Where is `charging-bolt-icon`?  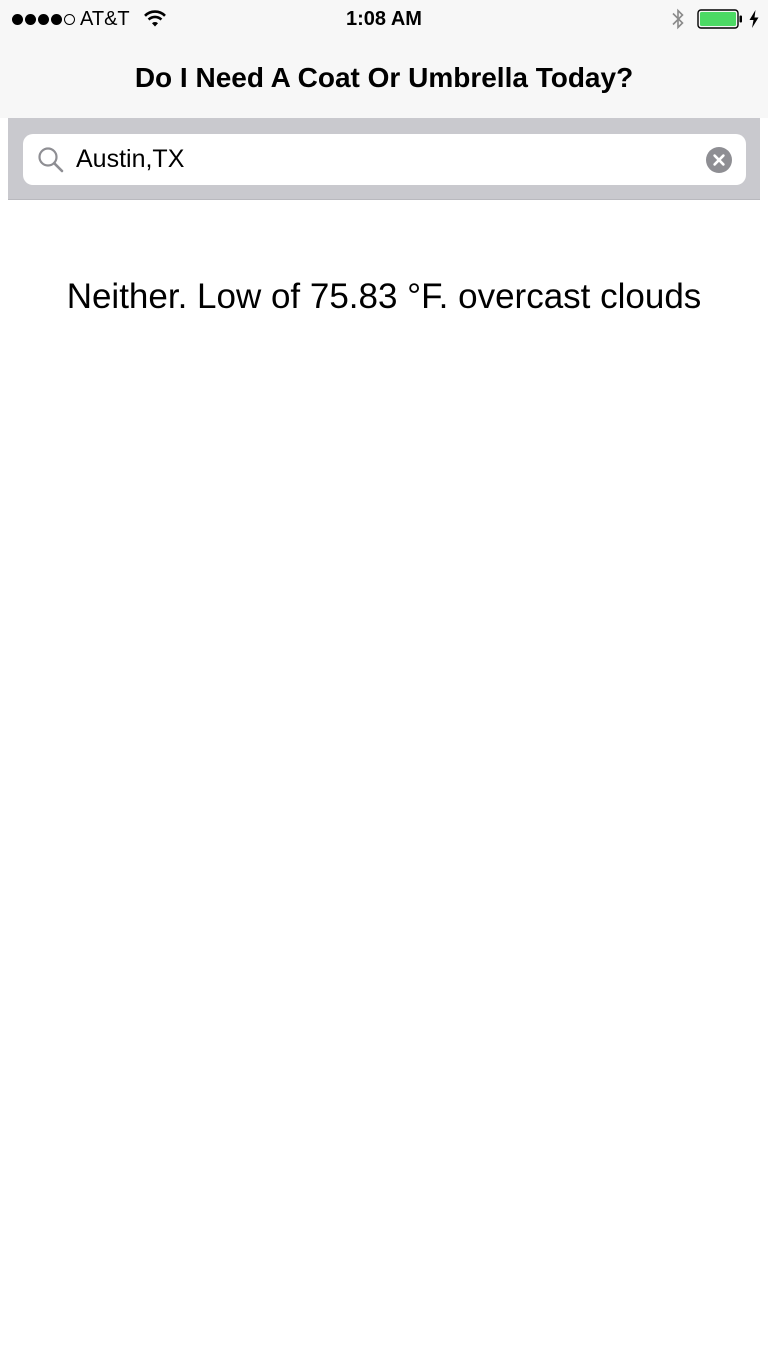 charging-bolt-icon is located at coordinates (754, 19).